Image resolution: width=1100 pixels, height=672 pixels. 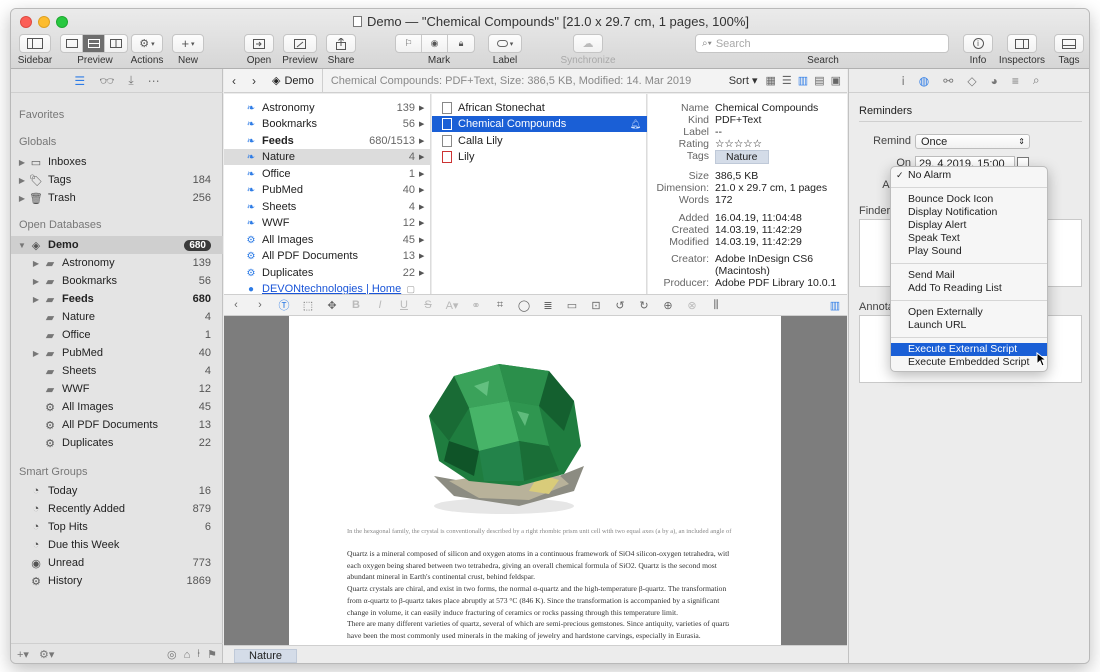 I want to click on actions-button: ⚙ ▾, so click(x=147, y=43).